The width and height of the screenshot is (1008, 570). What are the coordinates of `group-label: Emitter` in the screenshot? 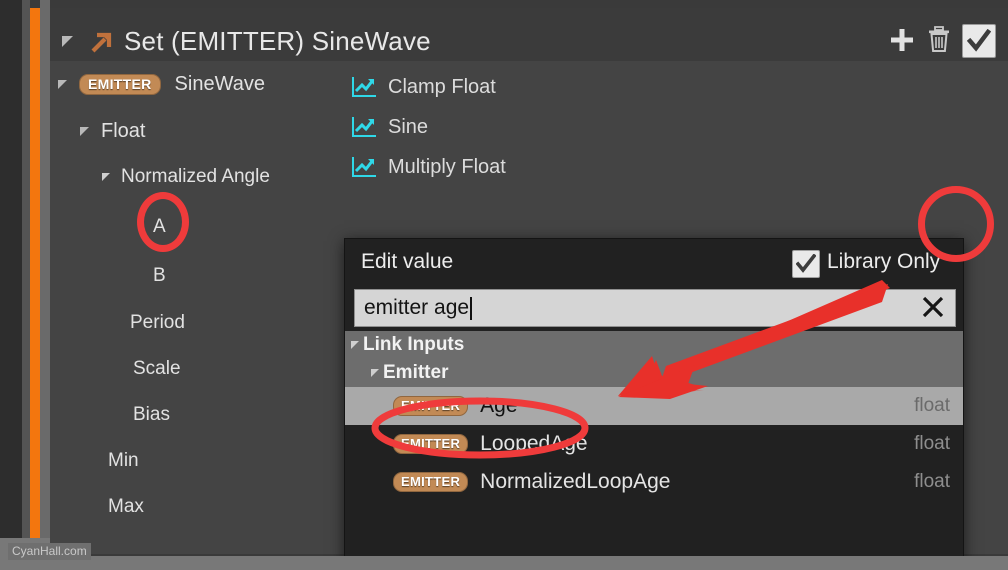 It's located at (416, 372).